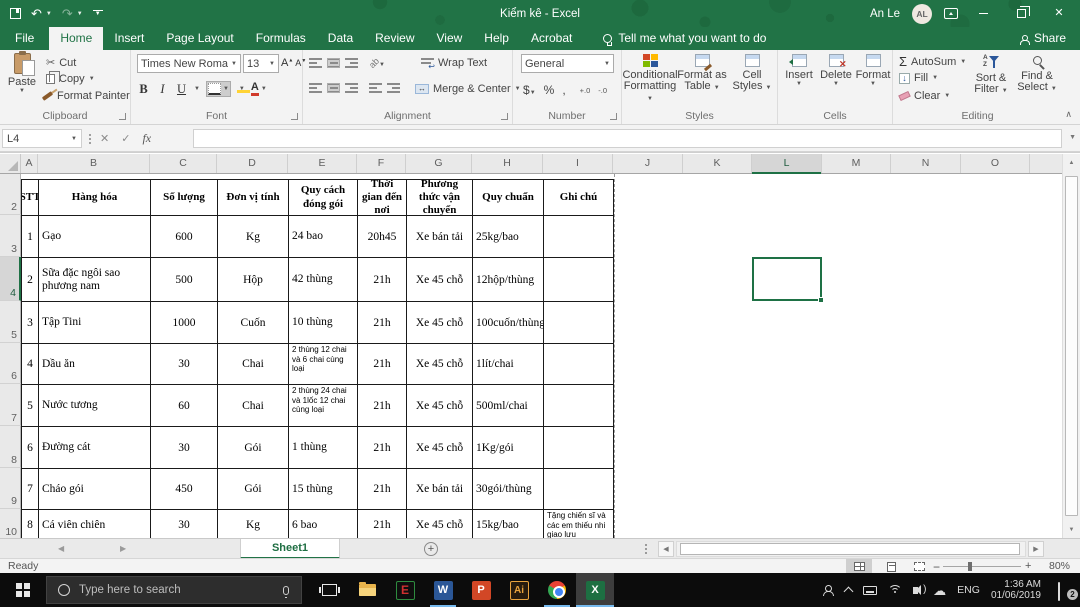  Describe the element at coordinates (253, 198) in the screenshot. I see `cell-D2: Đơn vị tính` at that location.